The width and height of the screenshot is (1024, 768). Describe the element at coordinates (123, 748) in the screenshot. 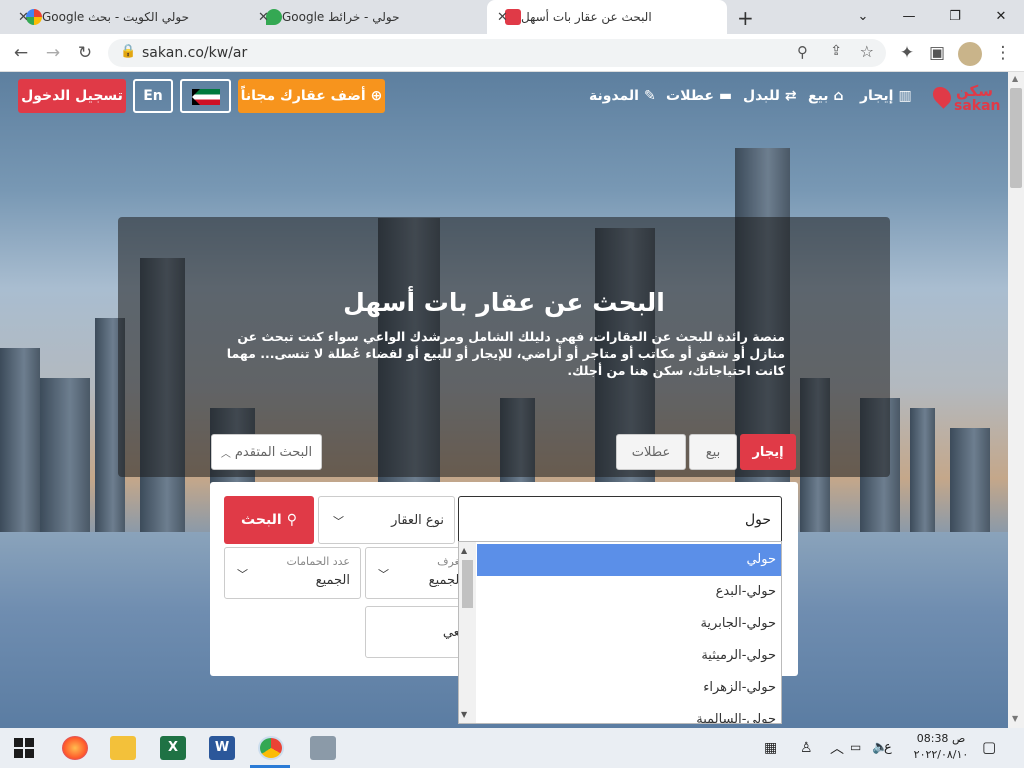

I see `file-explorer-icon` at that location.